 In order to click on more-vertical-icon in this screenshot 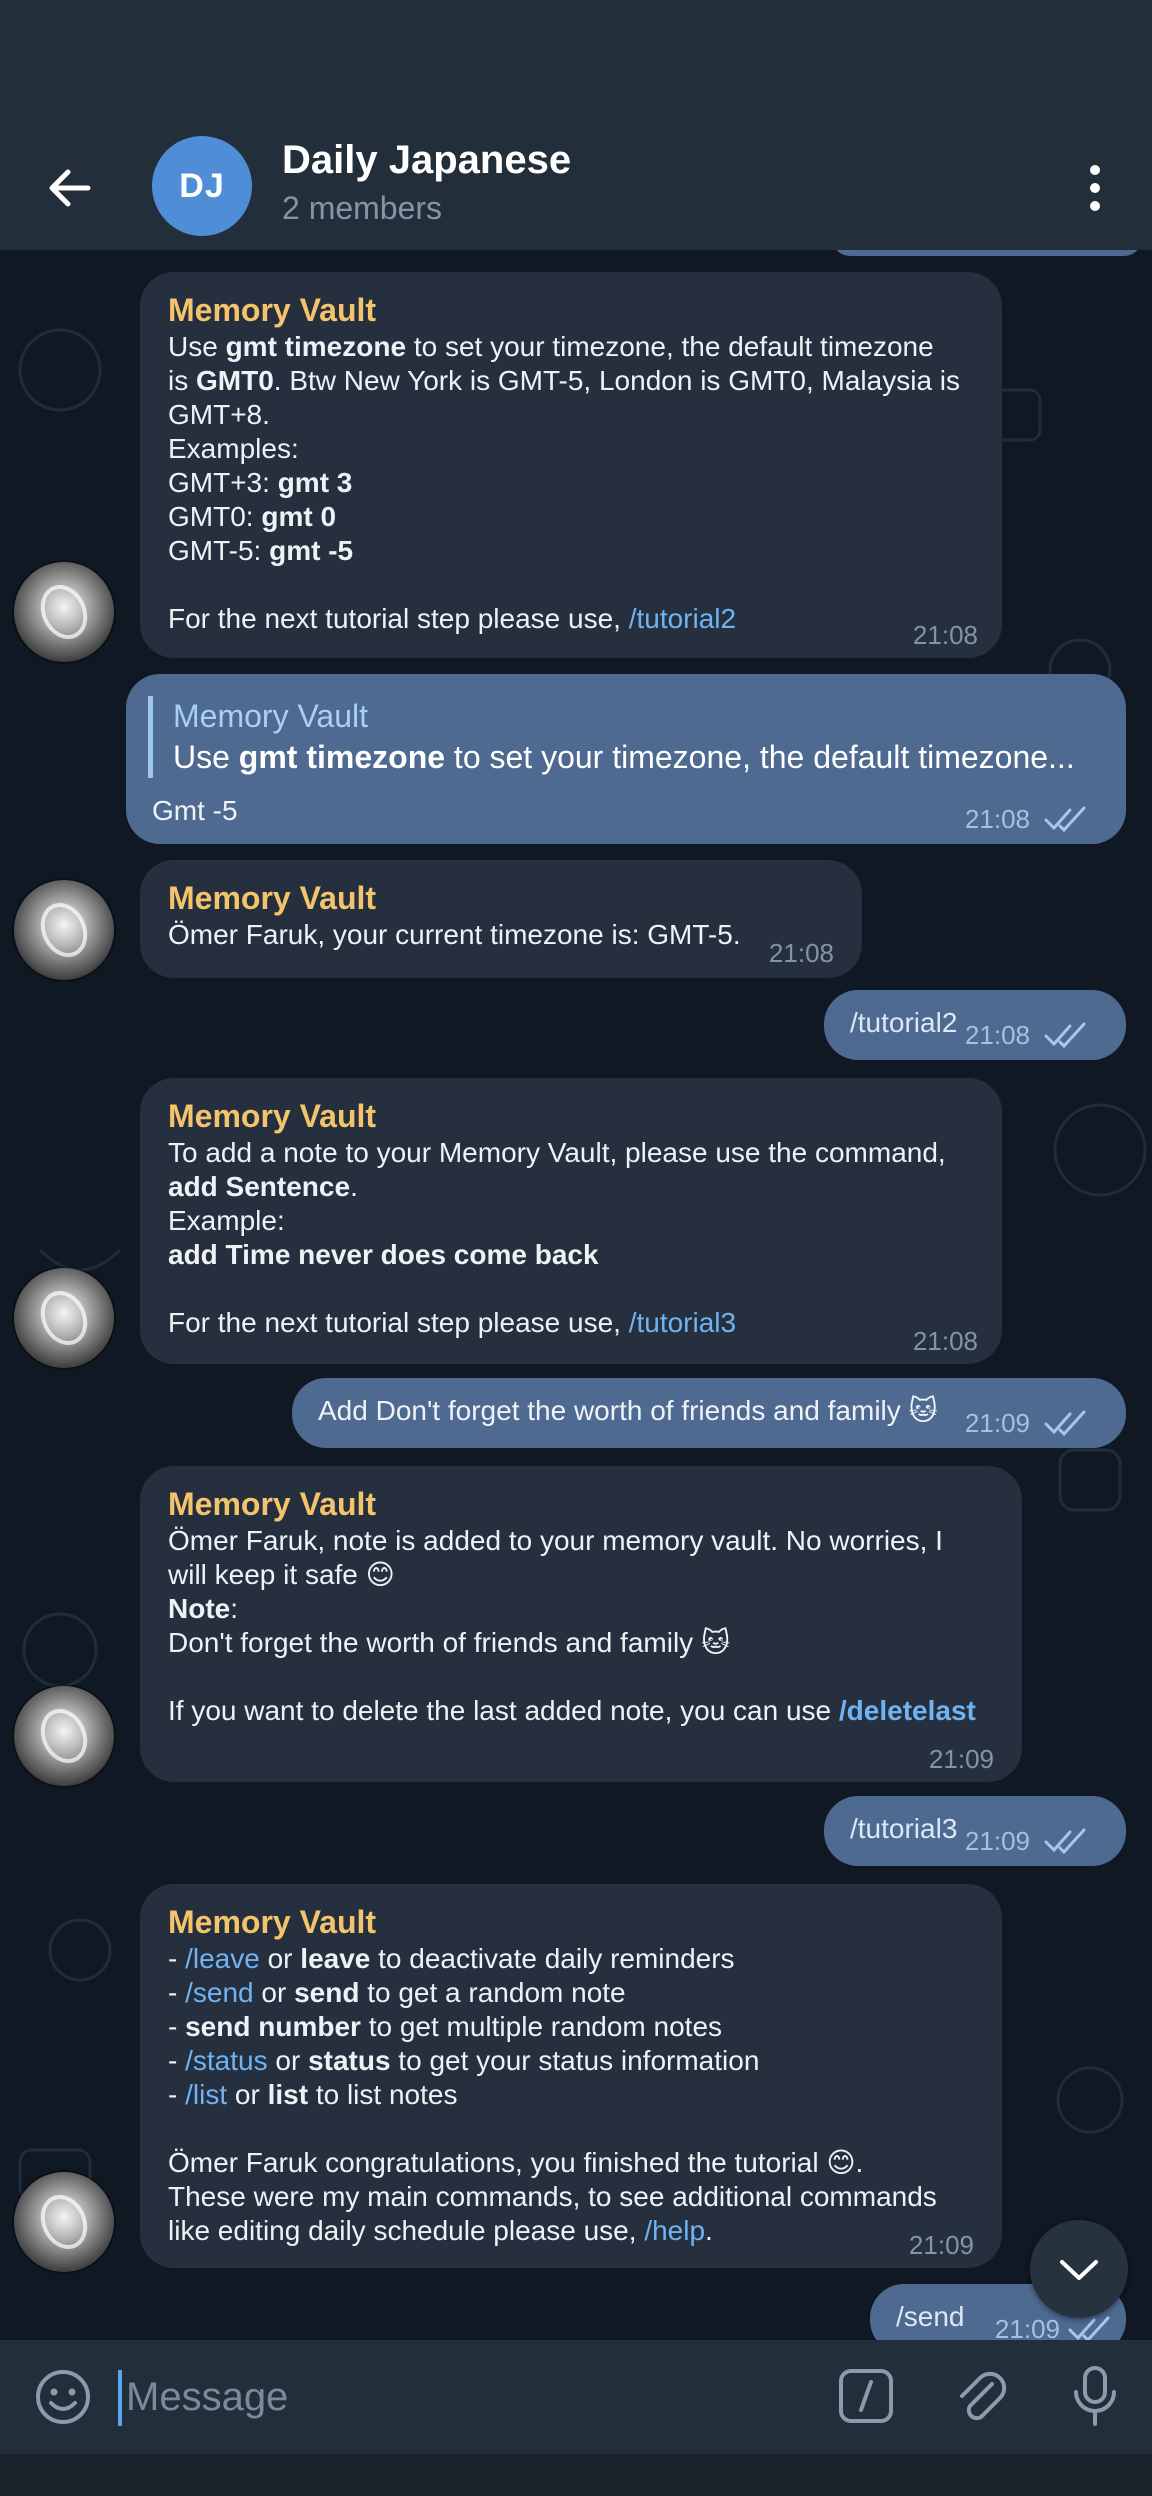, I will do `click(1095, 188)`.